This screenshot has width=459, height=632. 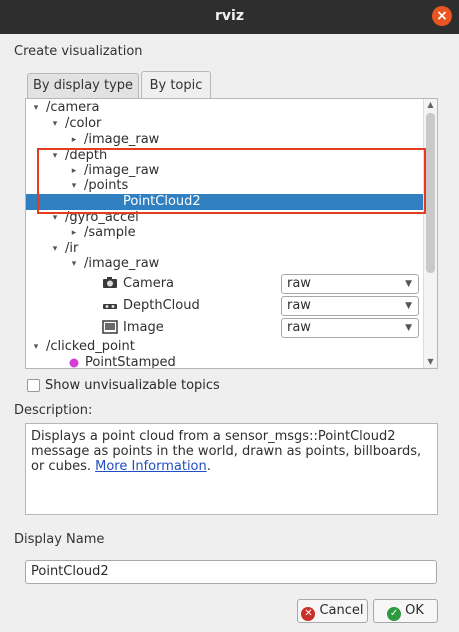 What do you see at coordinates (224, 249) in the screenshot?
I see `tree-row-ir: ▾ /ir` at bounding box center [224, 249].